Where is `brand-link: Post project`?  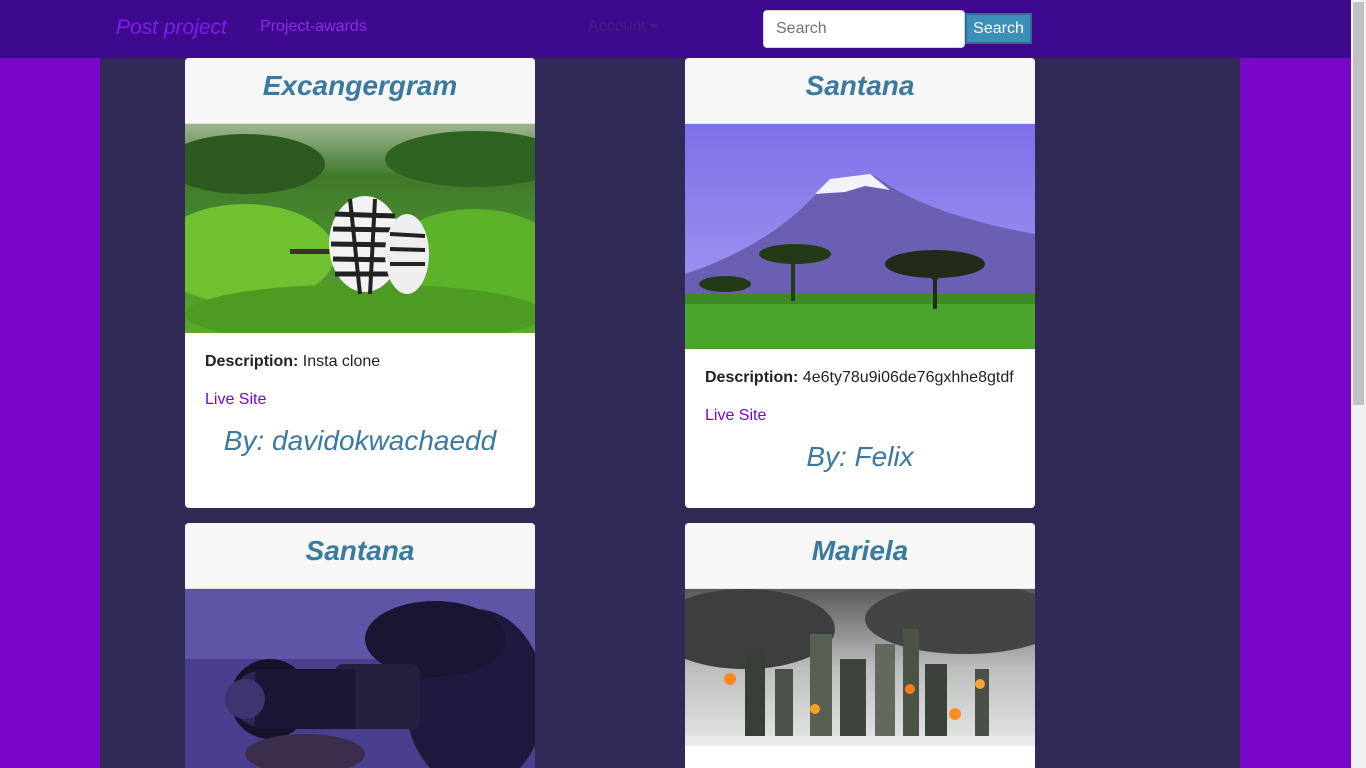
brand-link: Post project is located at coordinates (171, 28).